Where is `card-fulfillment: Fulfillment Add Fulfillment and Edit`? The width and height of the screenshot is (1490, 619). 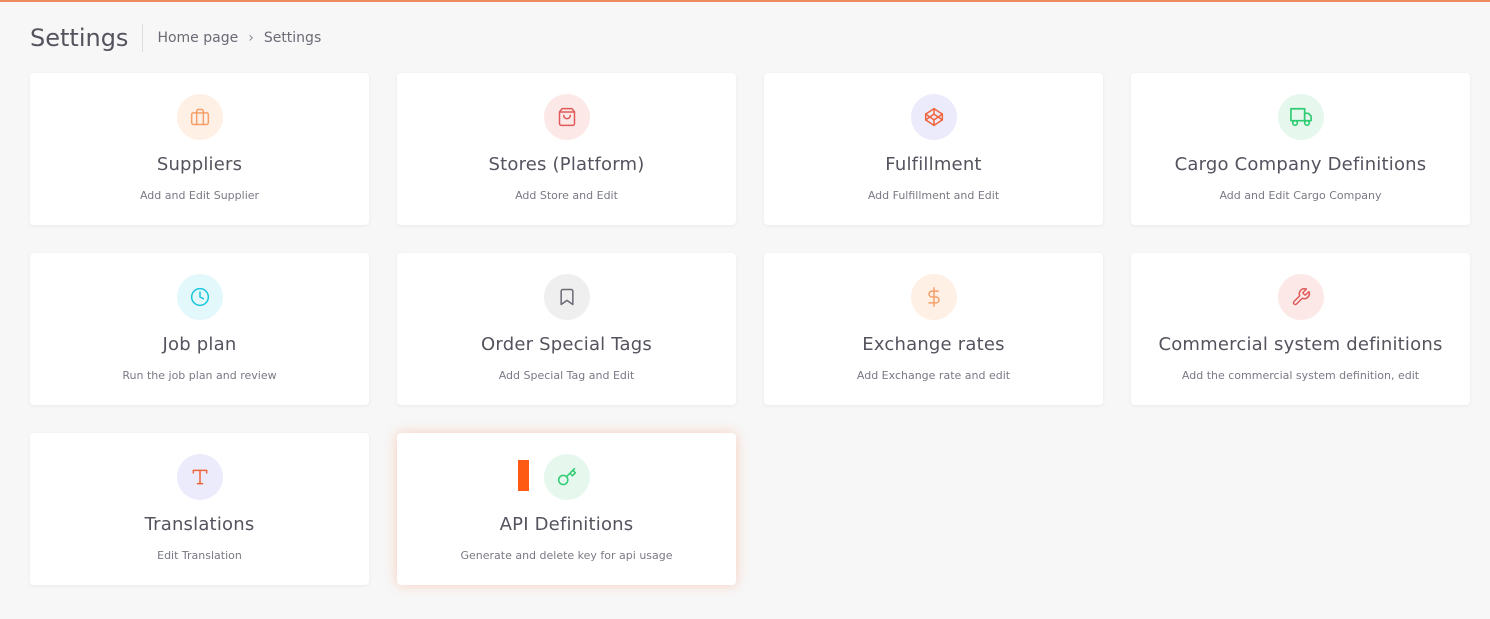
card-fulfillment: Fulfillment Add Fulfillment and Edit is located at coordinates (933, 149).